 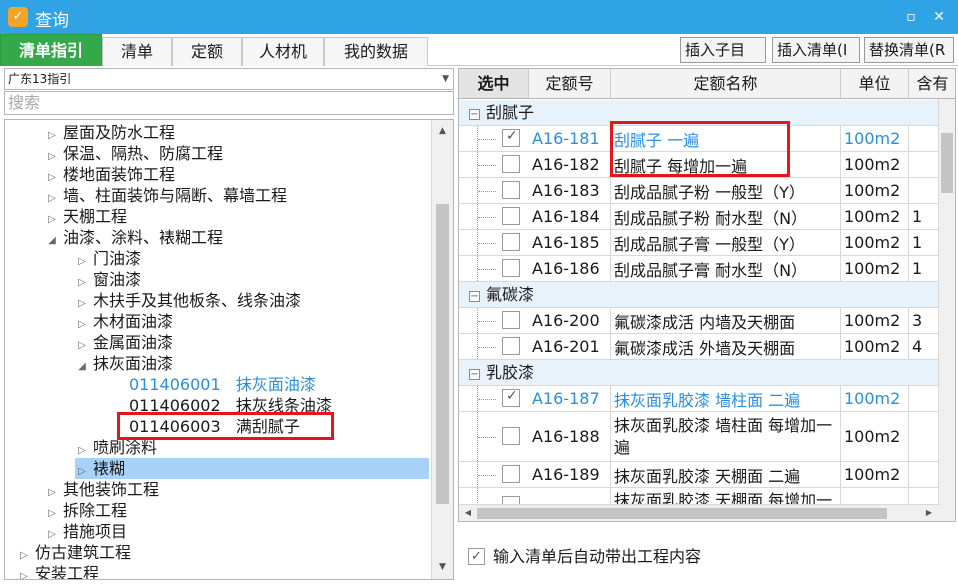 I want to click on tab-list-guide: 清单指引, so click(x=51, y=50).